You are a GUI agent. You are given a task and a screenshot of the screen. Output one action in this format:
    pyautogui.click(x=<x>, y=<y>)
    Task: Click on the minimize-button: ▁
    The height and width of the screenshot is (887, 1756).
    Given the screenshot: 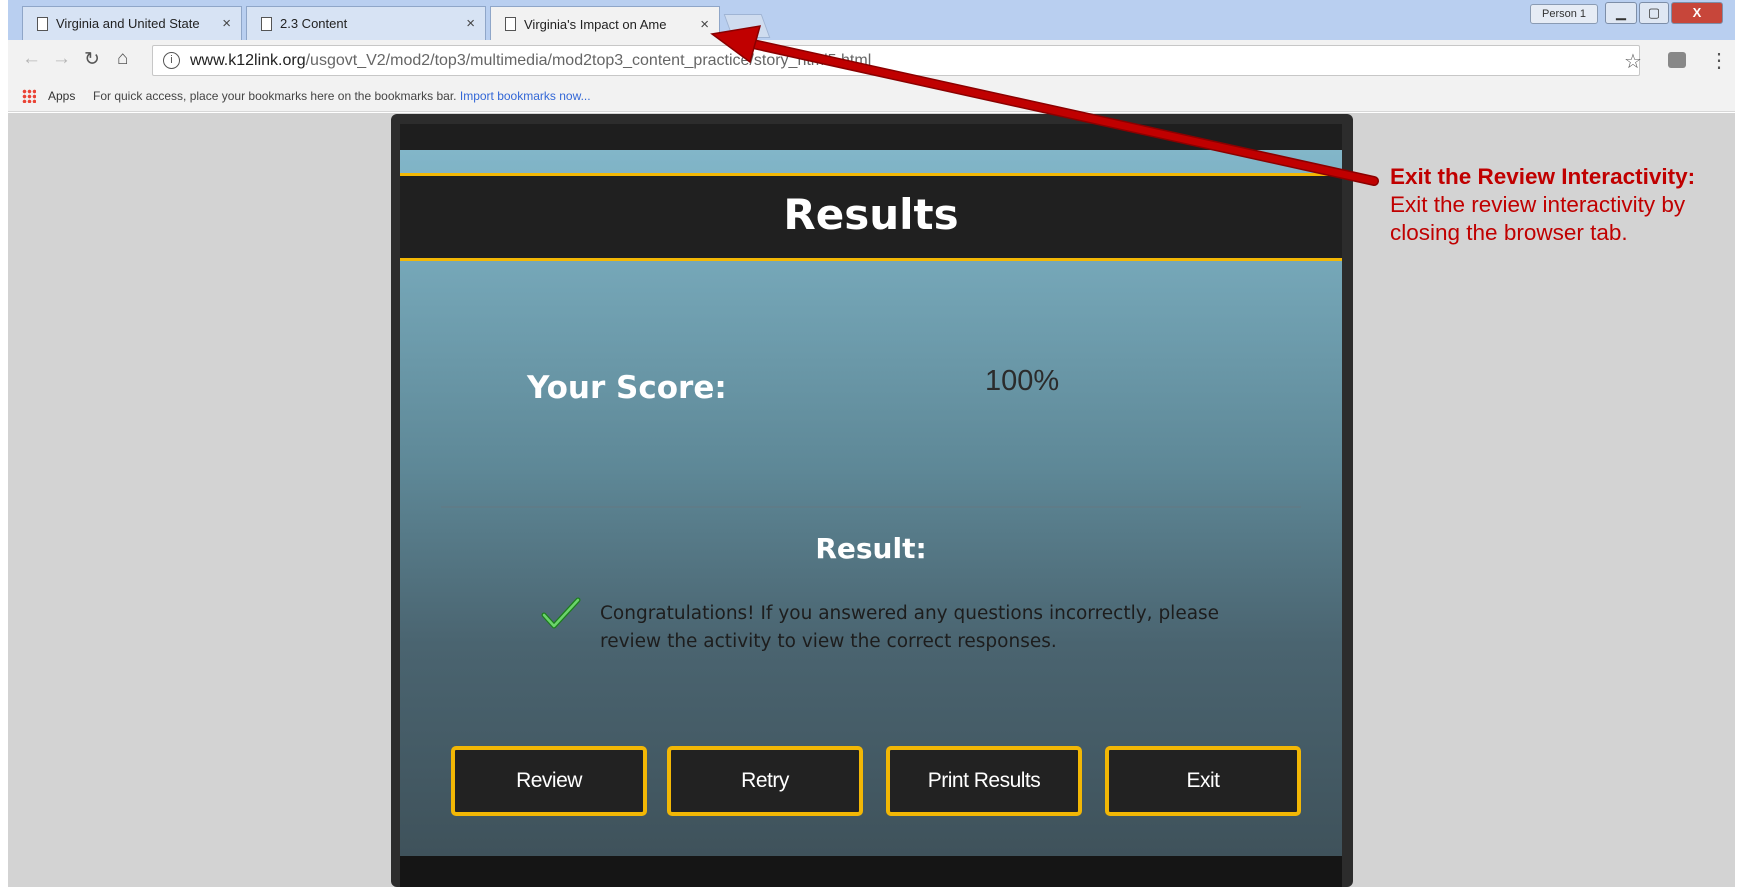 What is the action you would take?
    pyautogui.click(x=1621, y=13)
    